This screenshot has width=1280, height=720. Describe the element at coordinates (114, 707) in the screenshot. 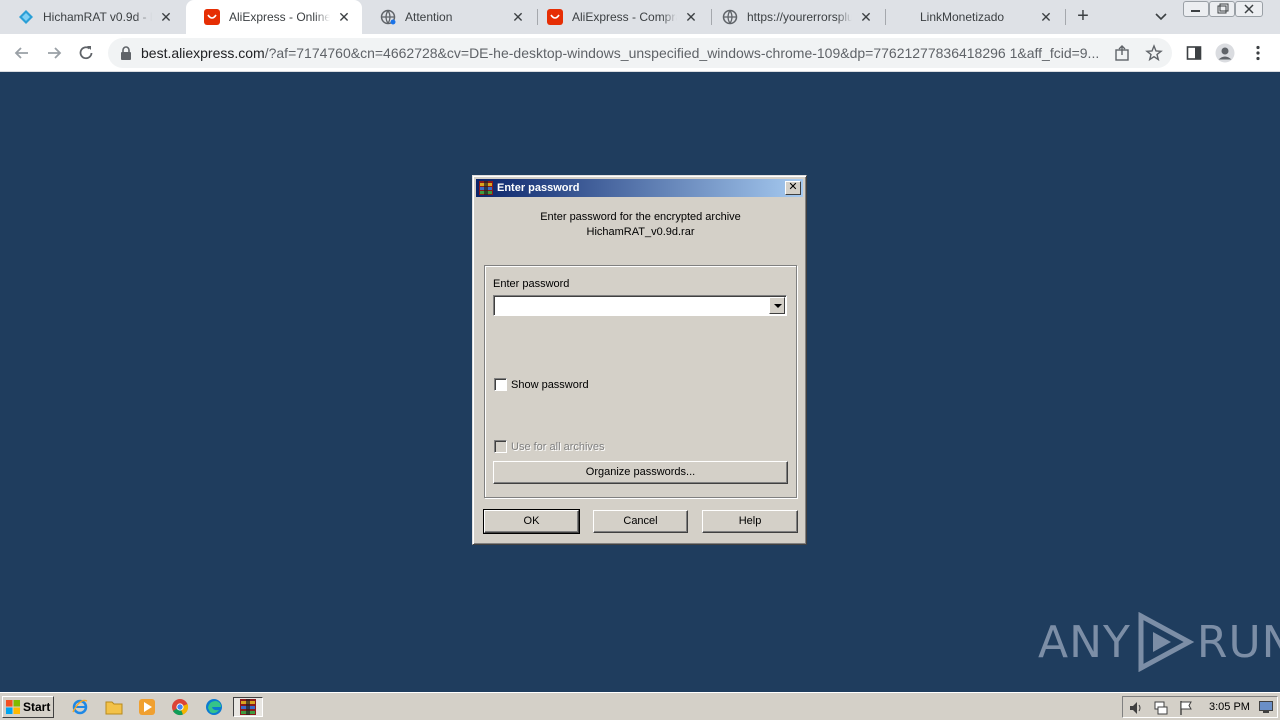

I see `explorer-folder-icon` at that location.